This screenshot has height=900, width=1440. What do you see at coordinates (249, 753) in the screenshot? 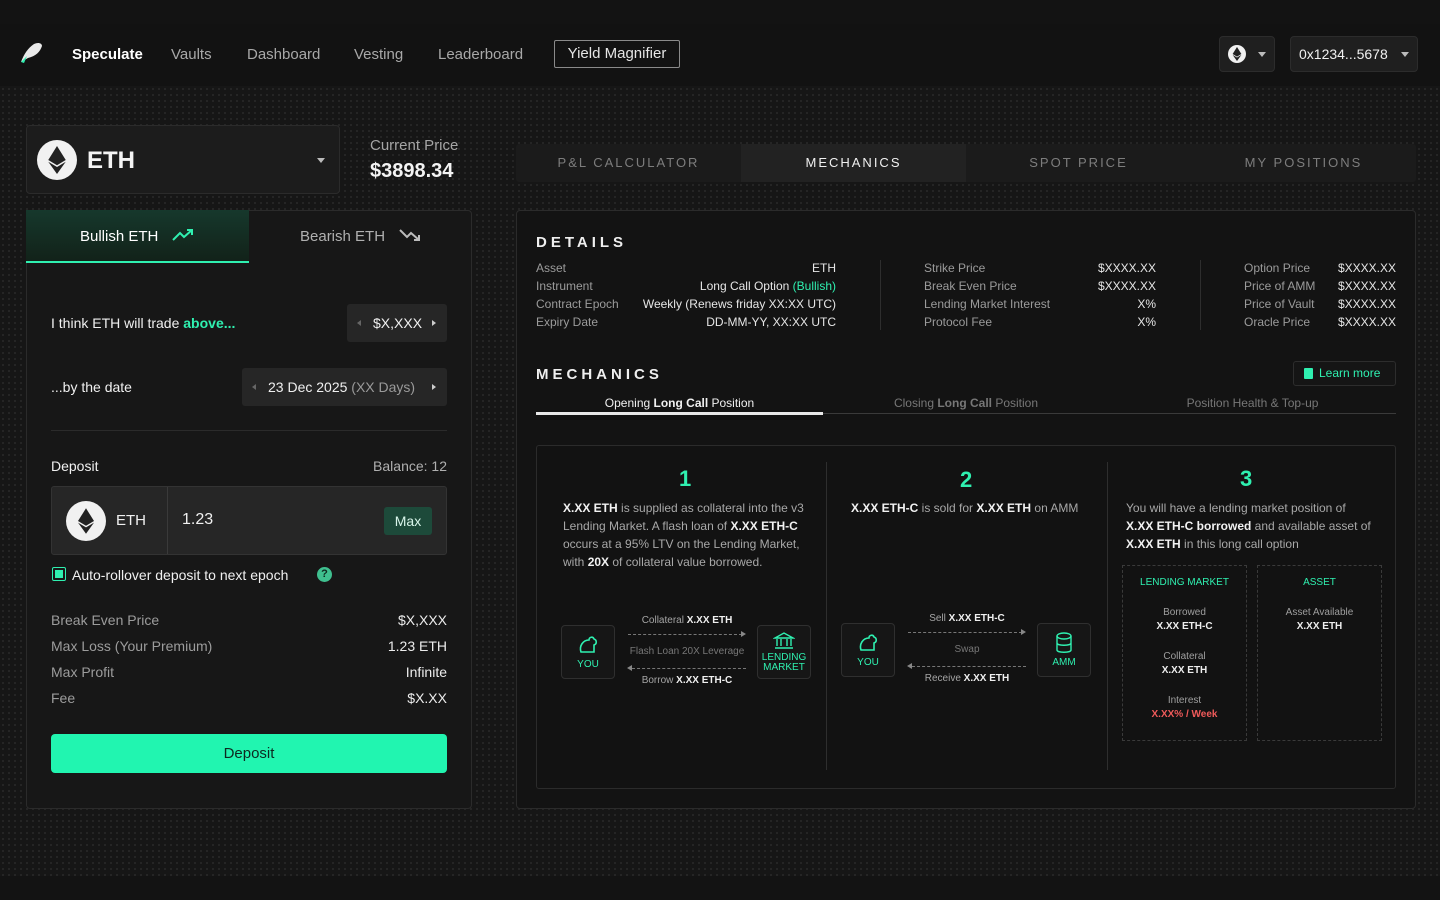
I see `deposit-button: Deposit` at bounding box center [249, 753].